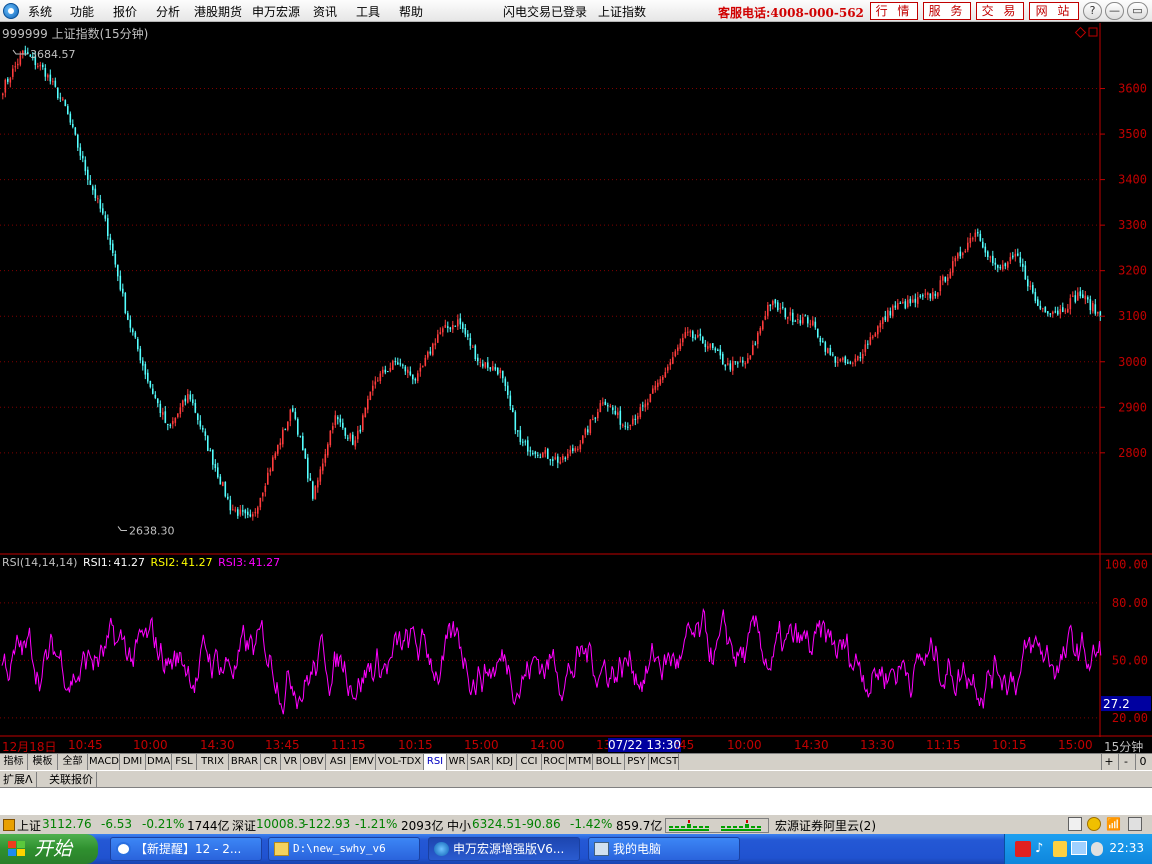 The height and width of the screenshot is (864, 1152). What do you see at coordinates (637, 762) in the screenshot?
I see `indicator-tab-psy: PSY` at bounding box center [637, 762].